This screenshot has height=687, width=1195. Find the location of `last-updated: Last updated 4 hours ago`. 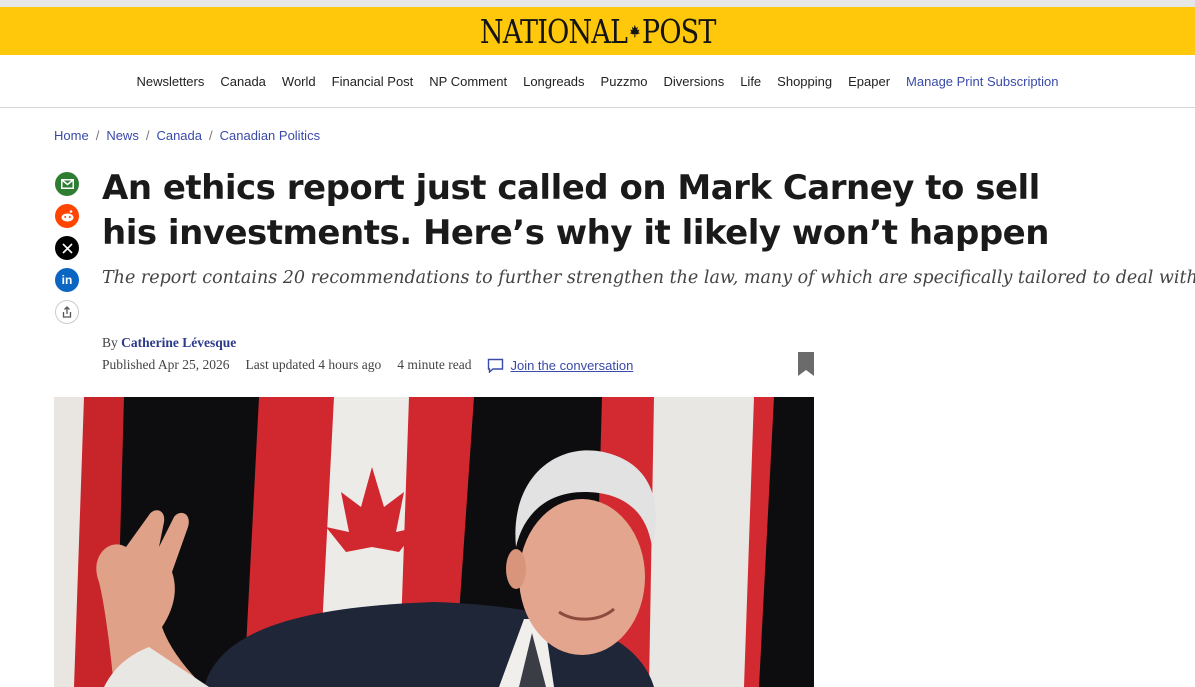

last-updated: Last updated 4 hours ago is located at coordinates (313, 364).